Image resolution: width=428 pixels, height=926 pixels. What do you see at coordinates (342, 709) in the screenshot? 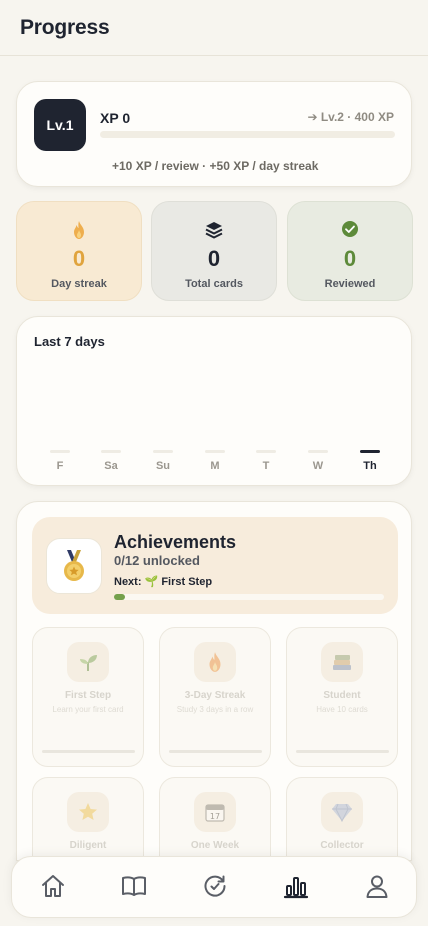
I see `achievement-desc: Have 10 cards` at bounding box center [342, 709].